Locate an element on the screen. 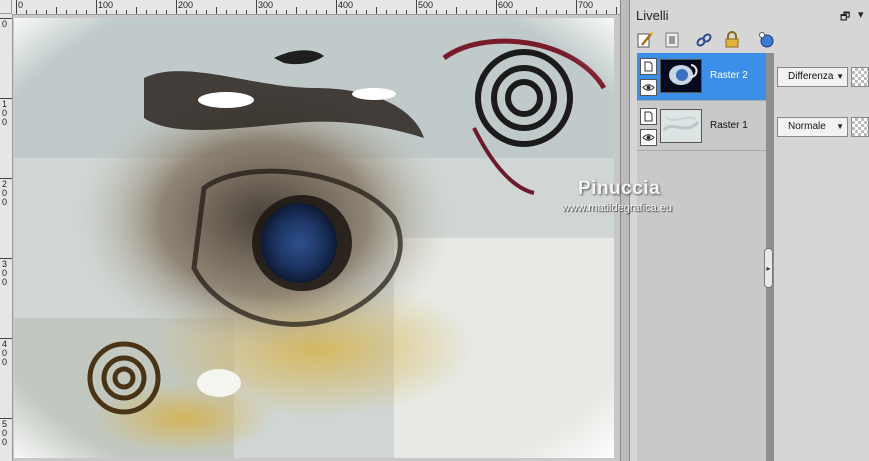  layer-style-icon is located at coordinates (766, 40).